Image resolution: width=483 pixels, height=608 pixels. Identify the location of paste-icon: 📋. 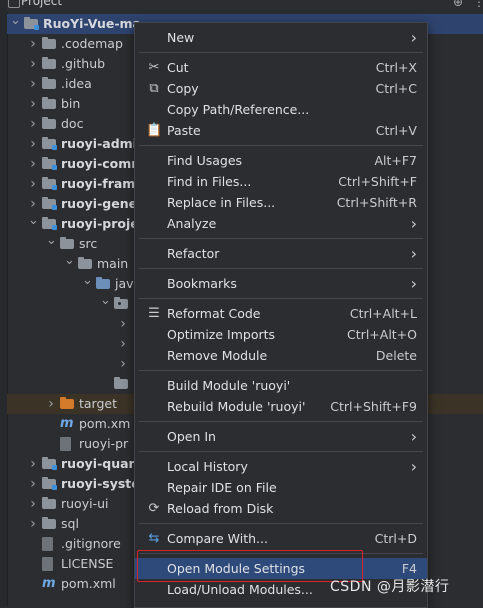
(154, 130).